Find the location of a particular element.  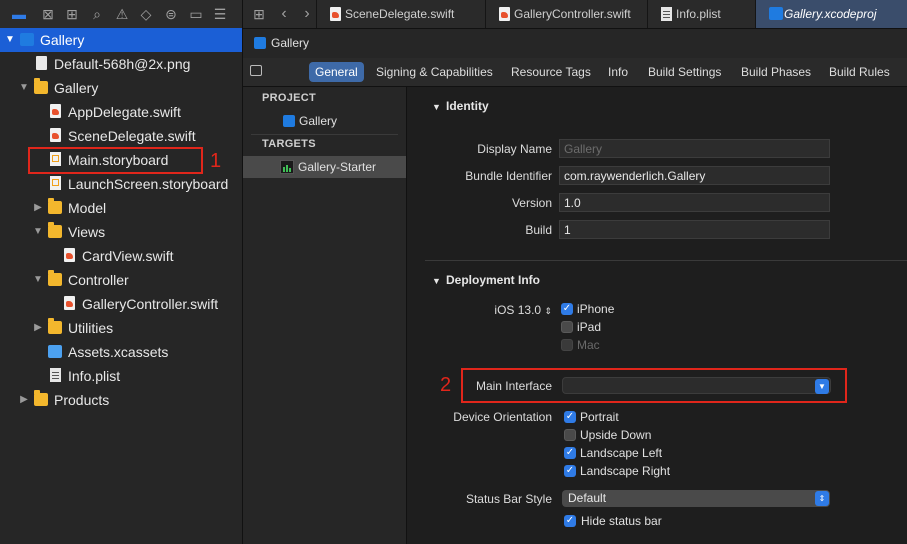

bundle-id-label: Bundle Identifier is located at coordinates (508, 176).